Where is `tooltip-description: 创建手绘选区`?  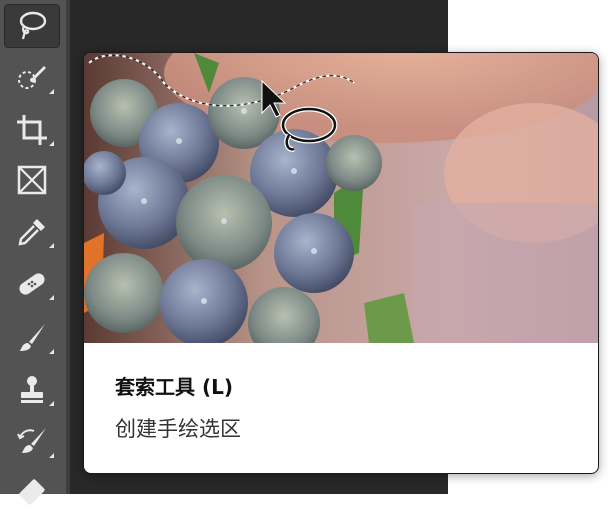 tooltip-description: 创建手绘选区 is located at coordinates (178, 429).